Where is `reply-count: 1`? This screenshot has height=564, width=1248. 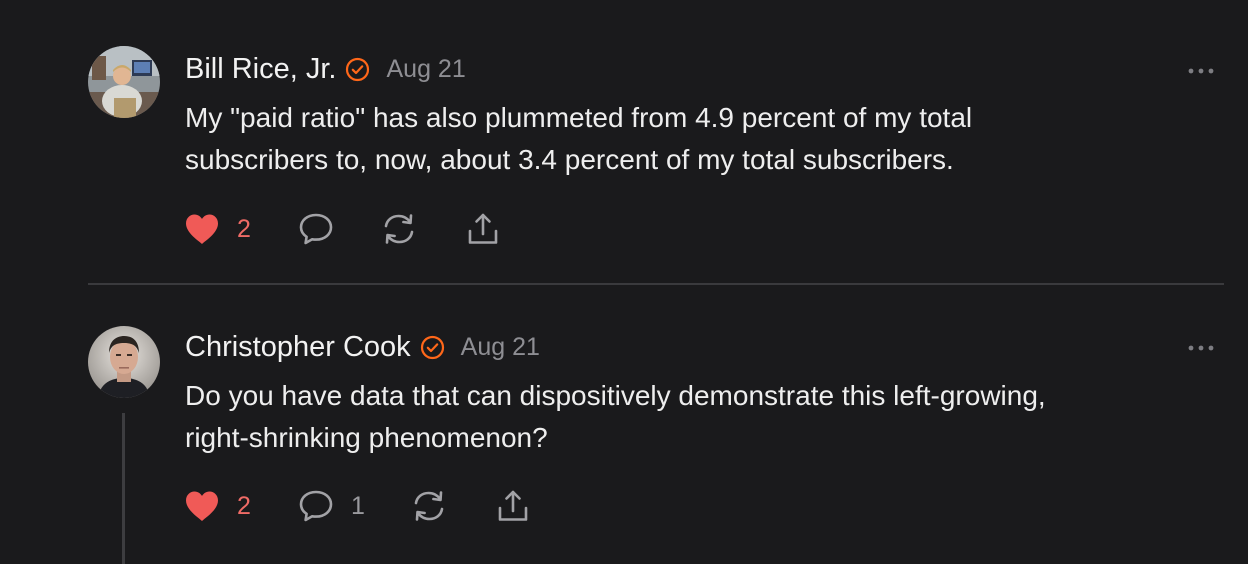 reply-count: 1 is located at coordinates (358, 505).